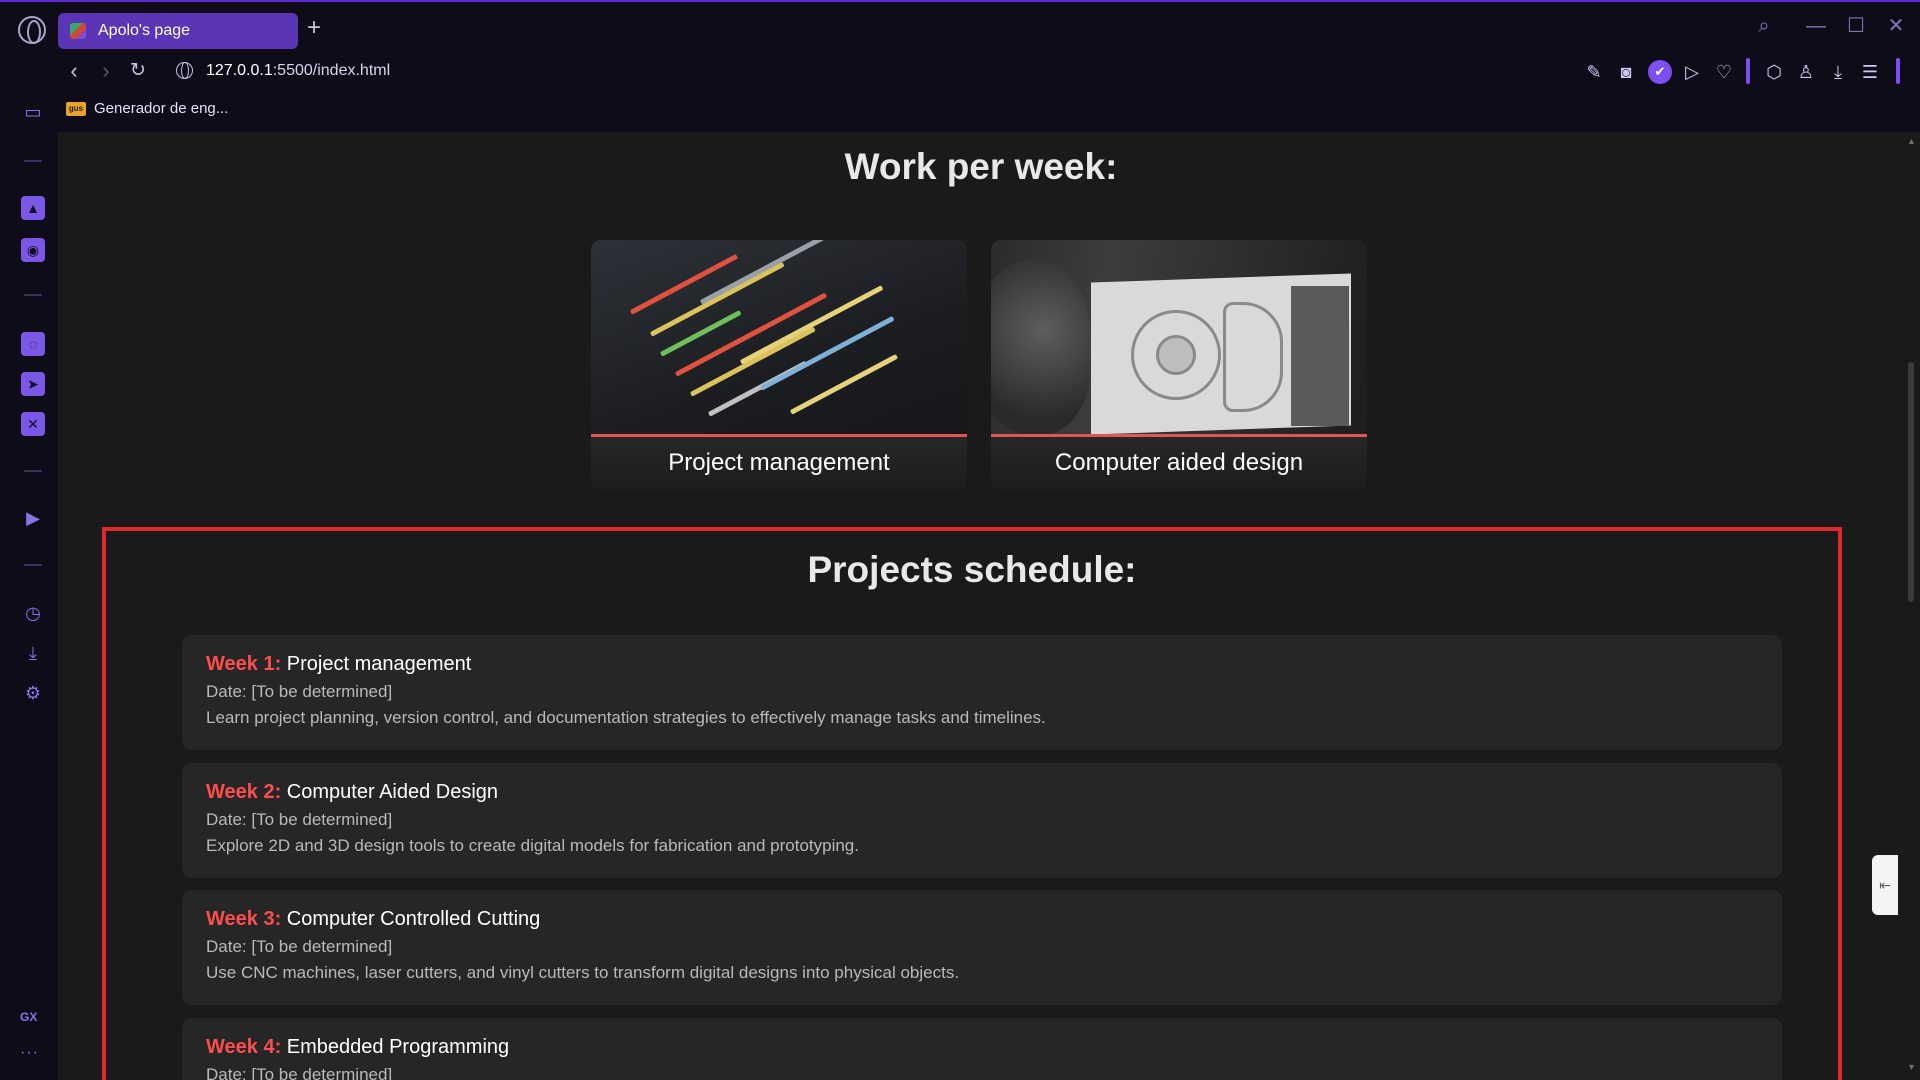 This screenshot has width=1920, height=1080. Describe the element at coordinates (1594, 72) in the screenshot. I see `snapshot-edit-icon: ✎` at that location.